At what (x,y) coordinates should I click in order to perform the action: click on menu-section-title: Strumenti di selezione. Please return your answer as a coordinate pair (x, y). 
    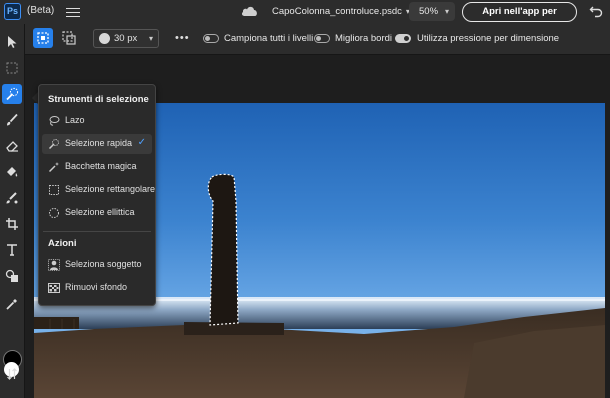
    Looking at the image, I should click on (98, 99).